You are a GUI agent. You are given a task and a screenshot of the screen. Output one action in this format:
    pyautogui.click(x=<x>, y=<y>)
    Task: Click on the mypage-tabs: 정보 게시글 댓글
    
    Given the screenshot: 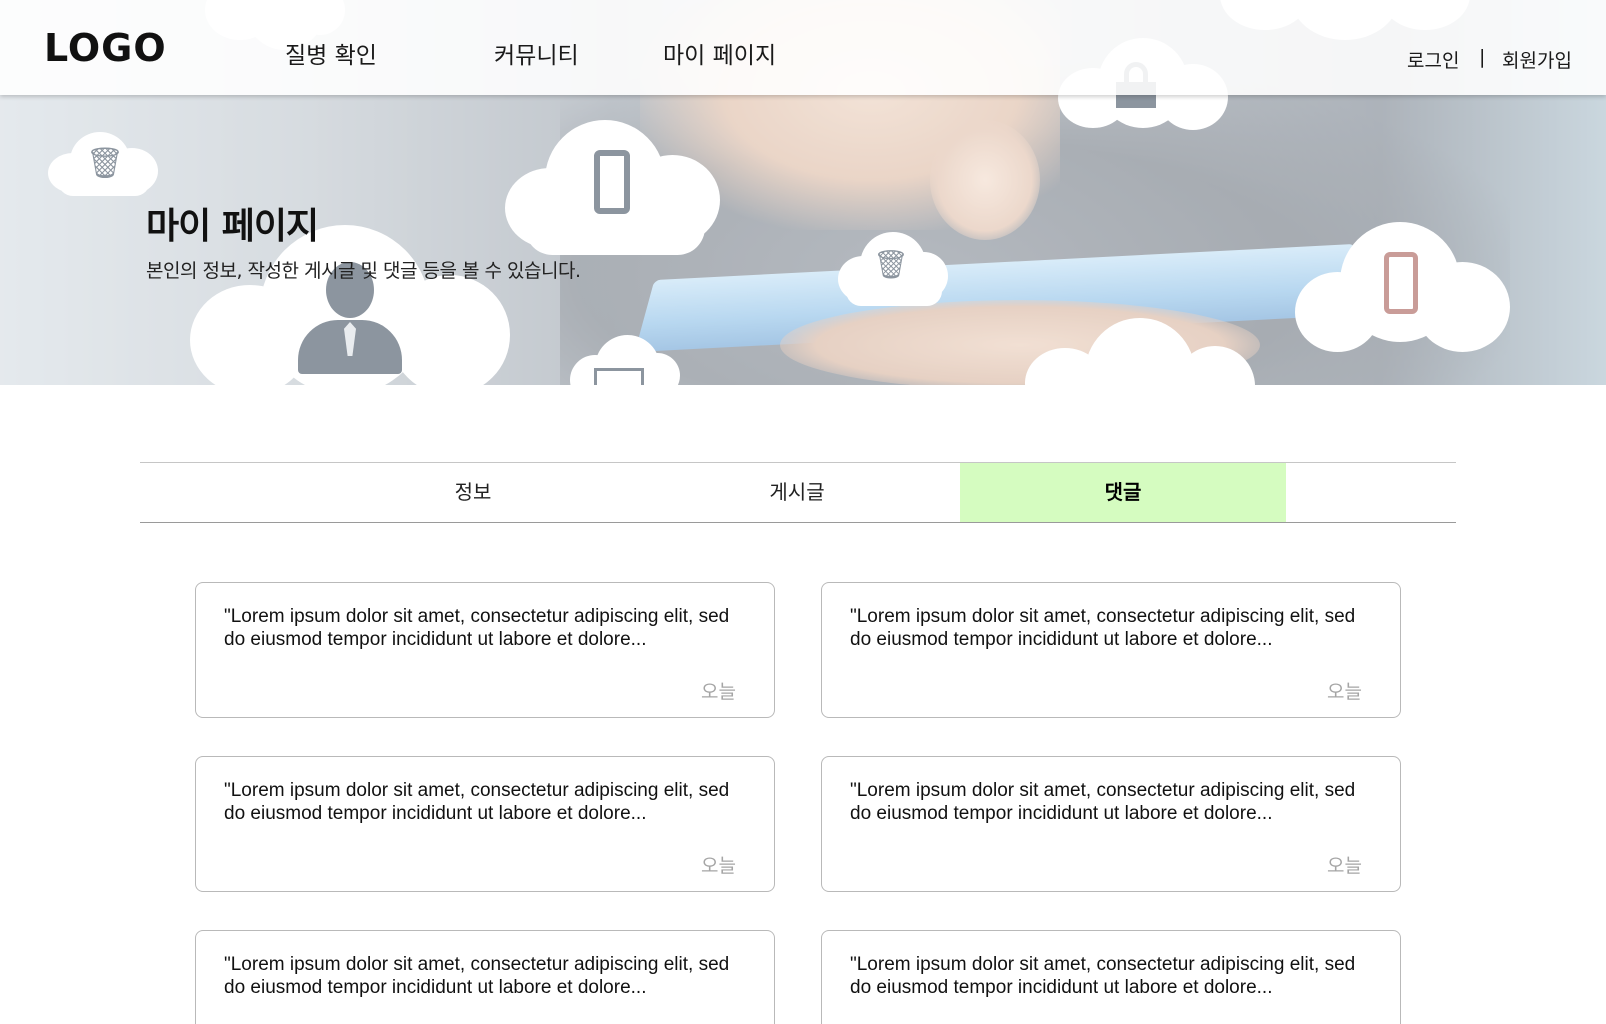 What is the action you would take?
    pyautogui.click(x=798, y=492)
    